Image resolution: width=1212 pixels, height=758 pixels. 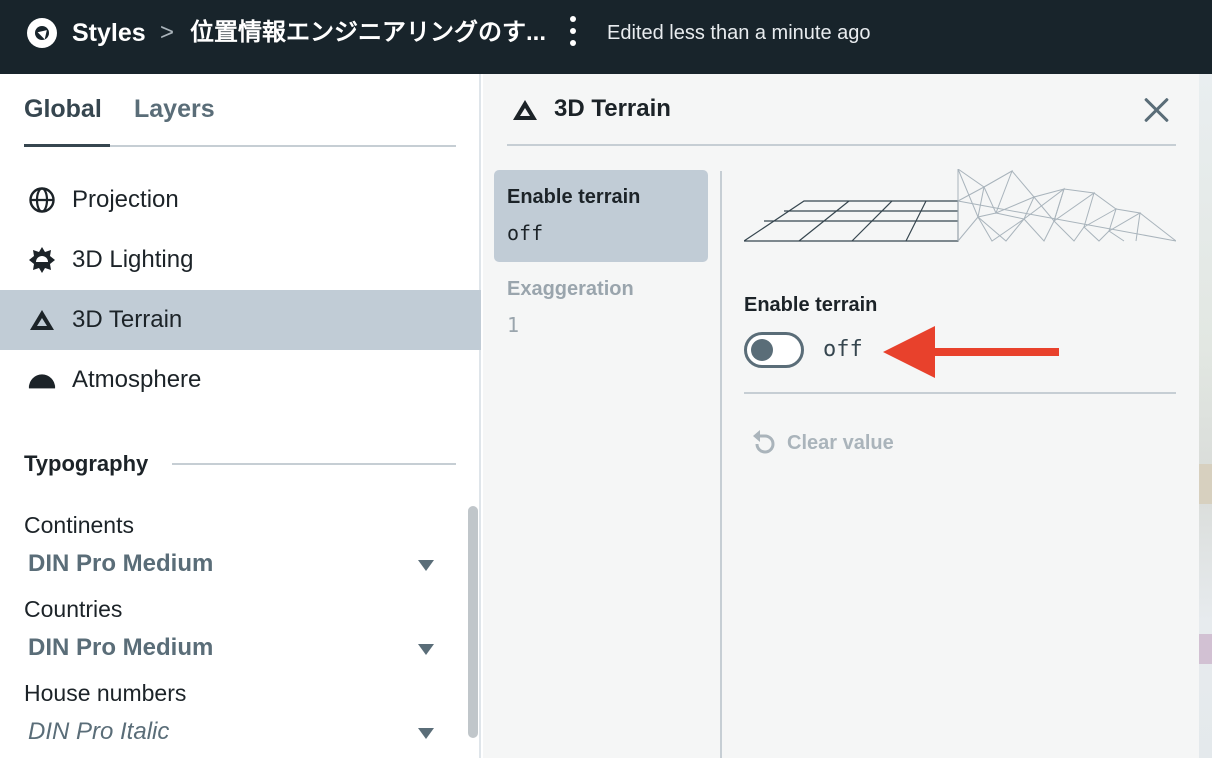 What do you see at coordinates (601, 216) in the screenshot?
I see `property-enable-terrain: Enable terrain off` at bounding box center [601, 216].